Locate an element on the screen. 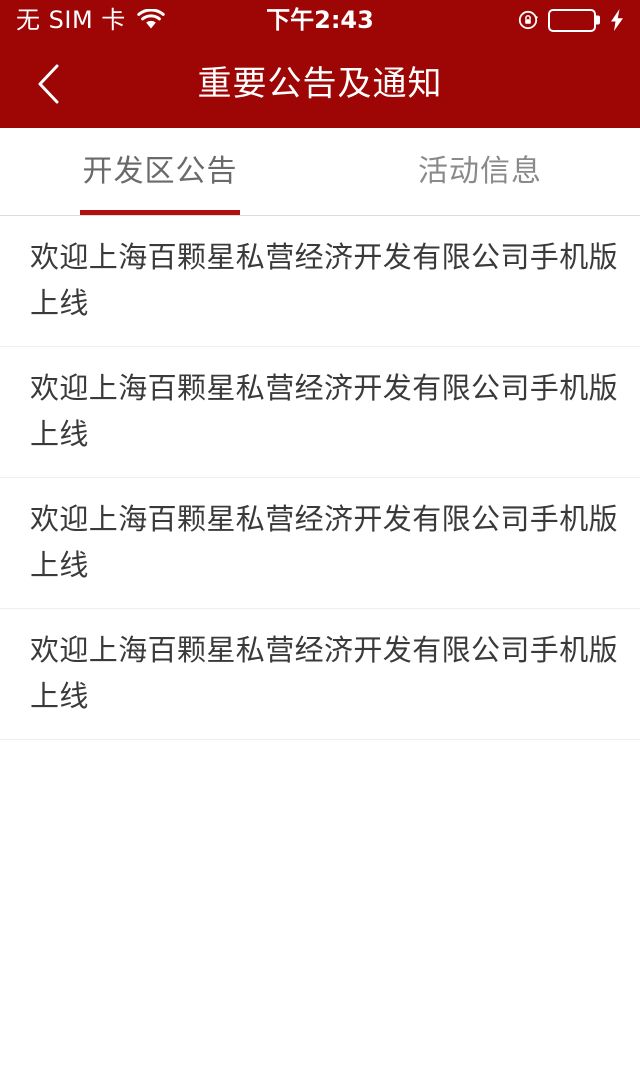 This screenshot has height=1090, width=640. status-bar-left: 无 SIM 卡 is located at coordinates (90, 20).